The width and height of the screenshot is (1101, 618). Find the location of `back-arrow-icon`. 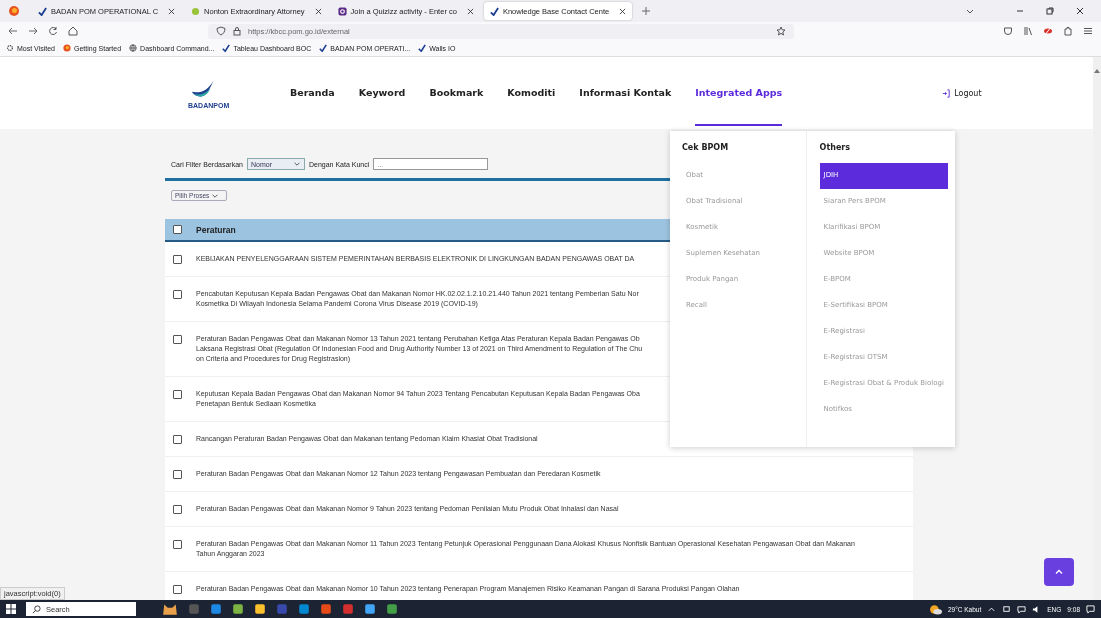

back-arrow-icon is located at coordinates (13, 31).